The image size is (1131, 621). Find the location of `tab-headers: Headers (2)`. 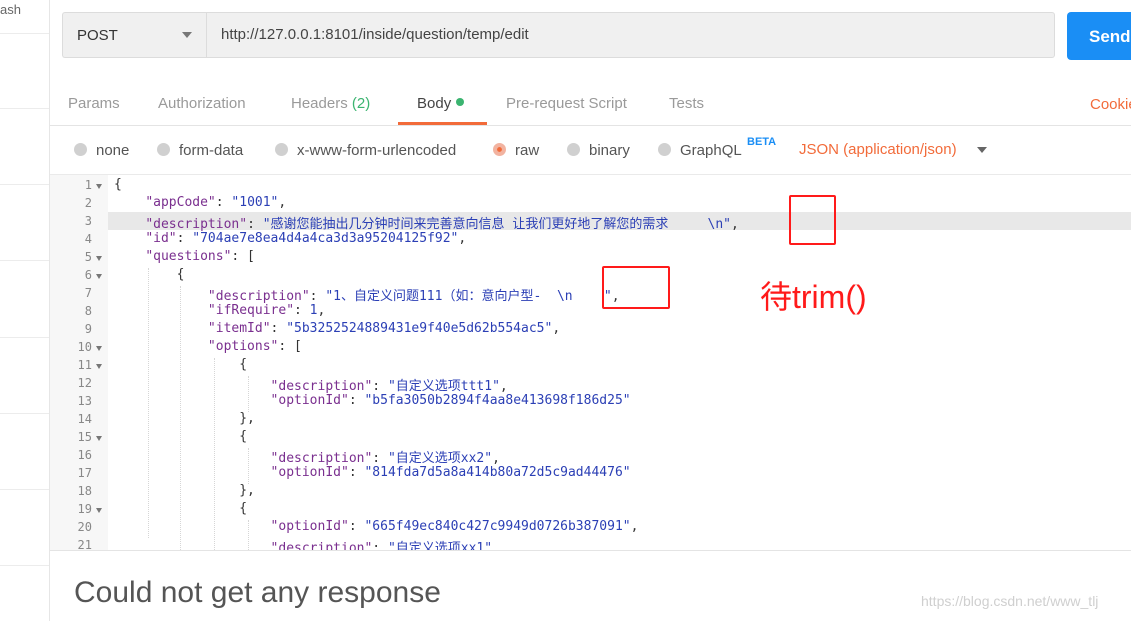

tab-headers: Headers (2) is located at coordinates (330, 103).